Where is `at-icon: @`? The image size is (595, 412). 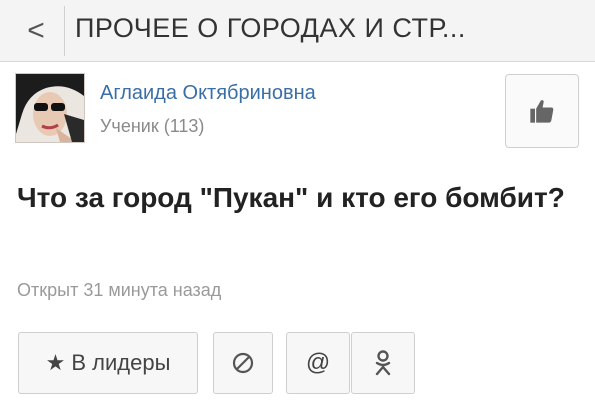 at-icon: @ is located at coordinates (318, 362).